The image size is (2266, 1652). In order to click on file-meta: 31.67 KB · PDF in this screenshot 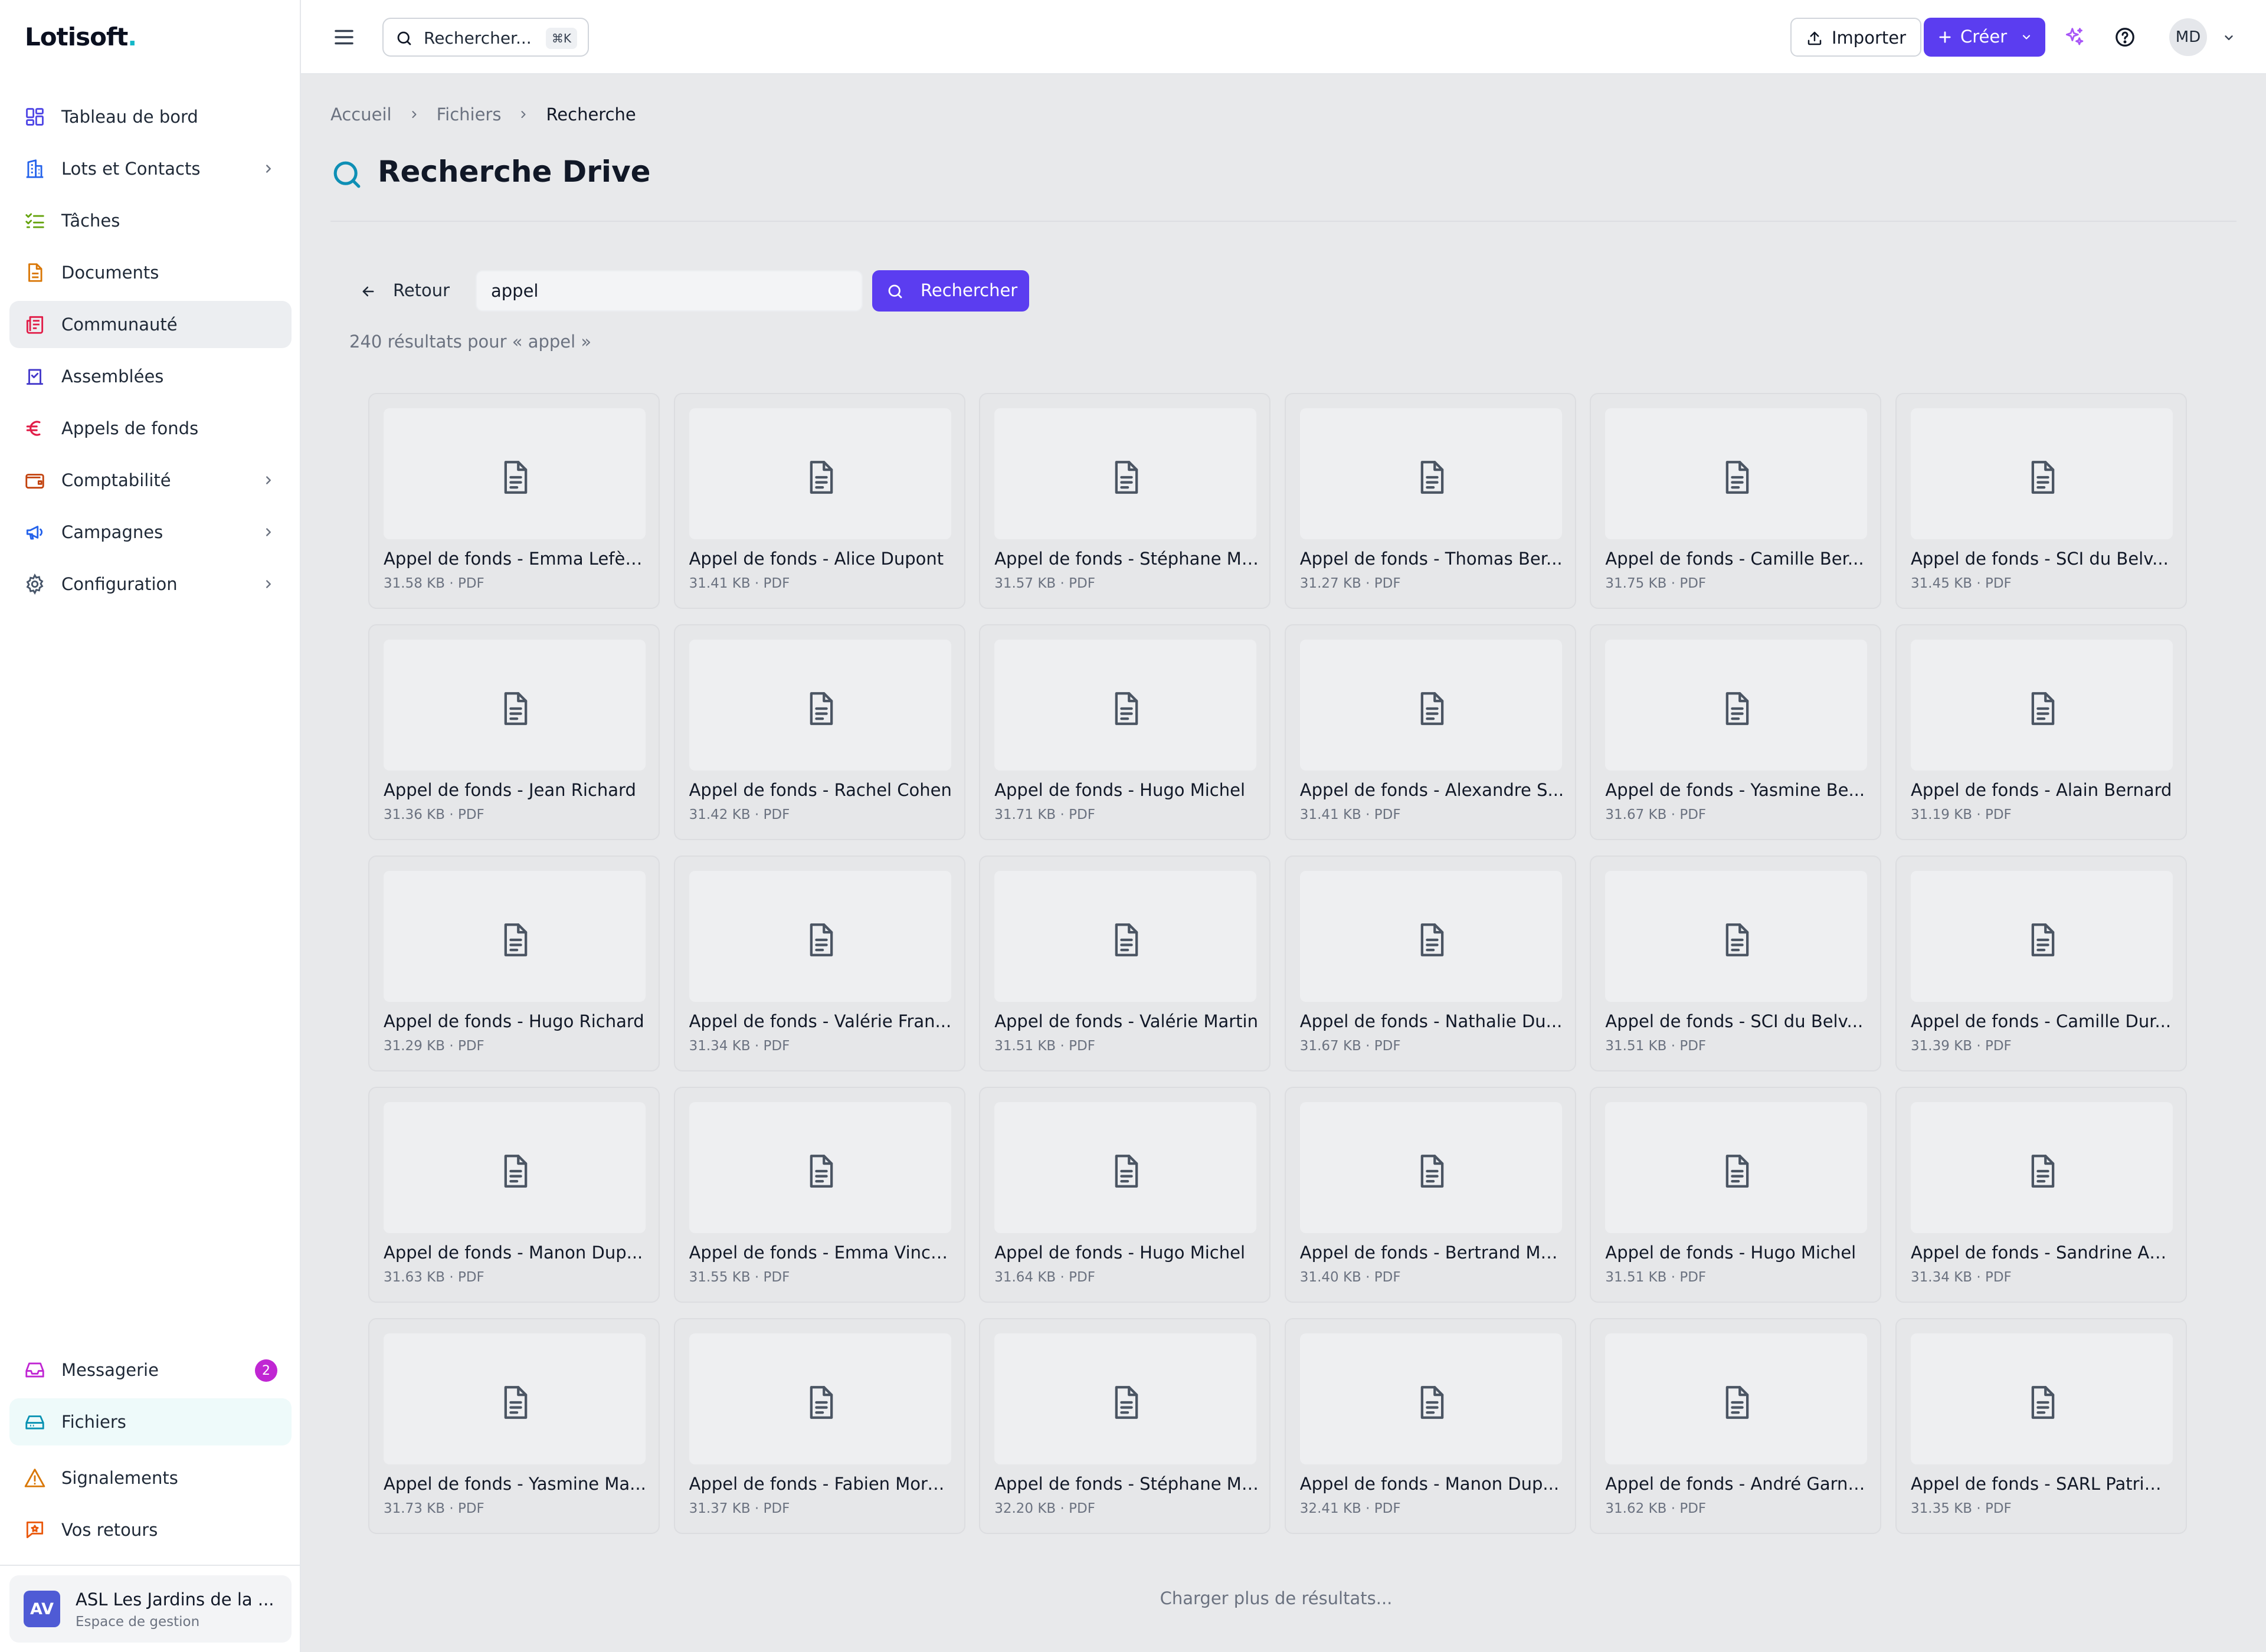, I will do `click(1350, 1046)`.